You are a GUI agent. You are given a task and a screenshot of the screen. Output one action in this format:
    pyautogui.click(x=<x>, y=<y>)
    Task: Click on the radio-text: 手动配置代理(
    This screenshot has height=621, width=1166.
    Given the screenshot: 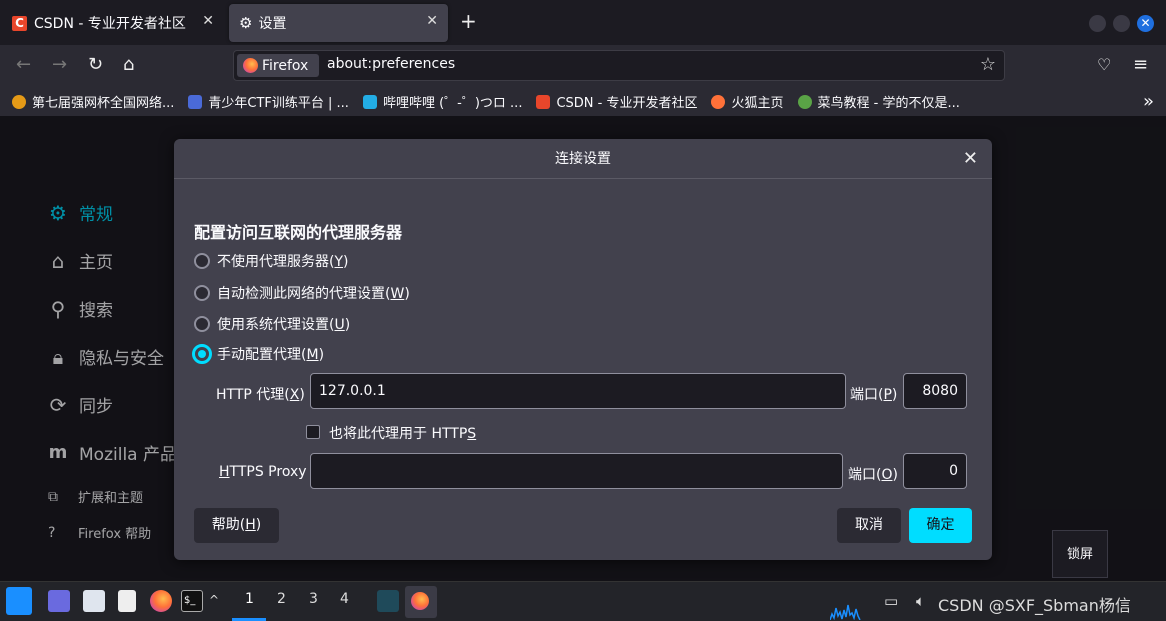 What is the action you would take?
    pyautogui.click(x=262, y=355)
    